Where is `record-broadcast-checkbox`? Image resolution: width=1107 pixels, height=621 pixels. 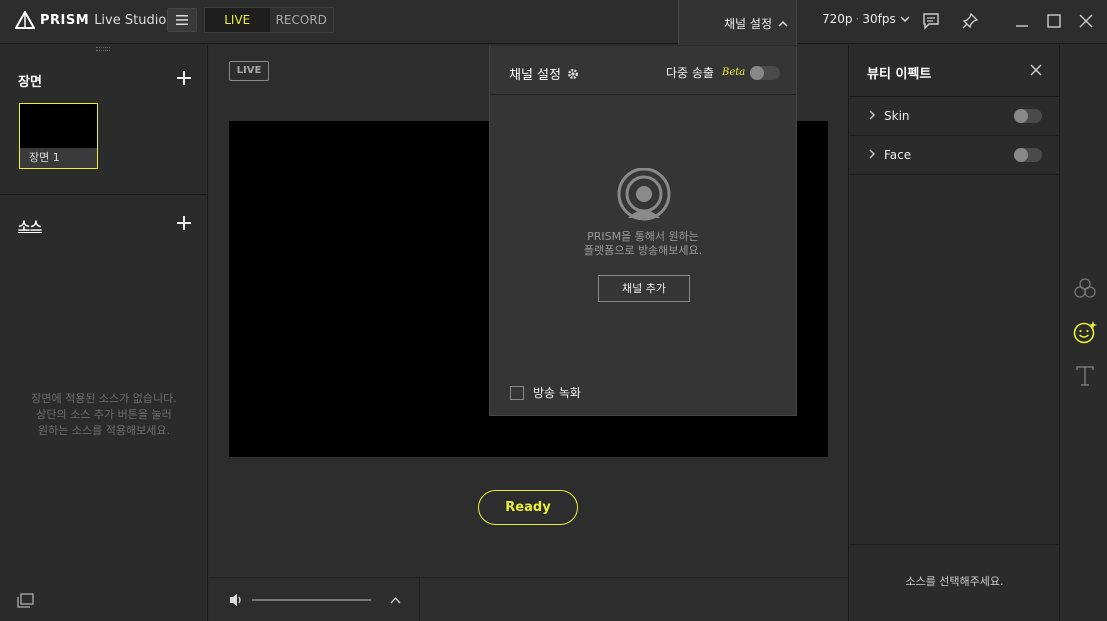 record-broadcast-checkbox is located at coordinates (517, 392).